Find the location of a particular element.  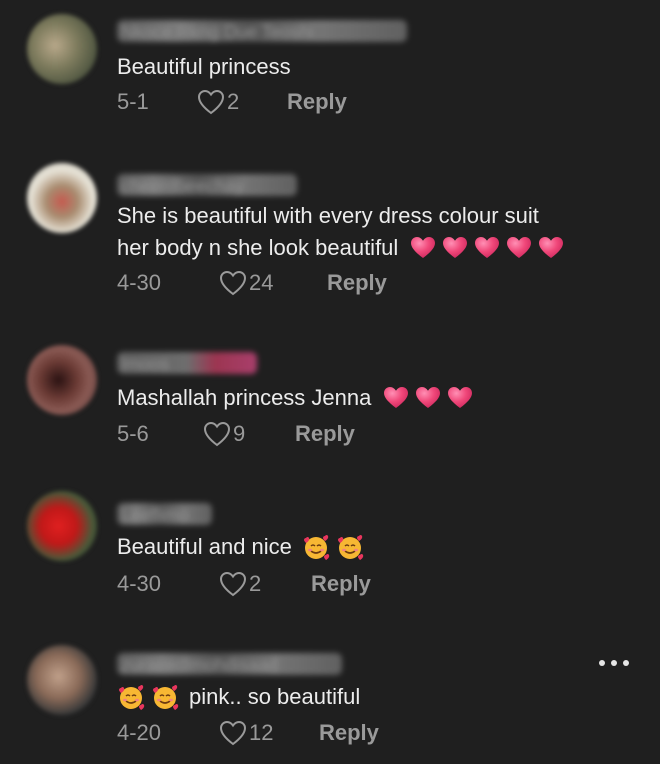

like-button: 12 is located at coordinates (269, 733).